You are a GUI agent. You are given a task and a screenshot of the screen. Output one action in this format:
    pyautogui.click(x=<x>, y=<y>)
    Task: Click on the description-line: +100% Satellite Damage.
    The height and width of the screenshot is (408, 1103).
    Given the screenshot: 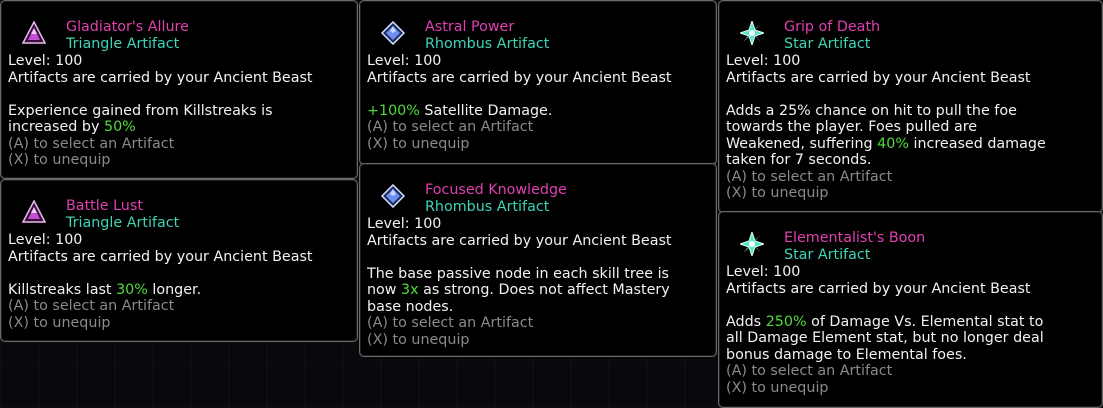 What is the action you would take?
    pyautogui.click(x=541, y=111)
    